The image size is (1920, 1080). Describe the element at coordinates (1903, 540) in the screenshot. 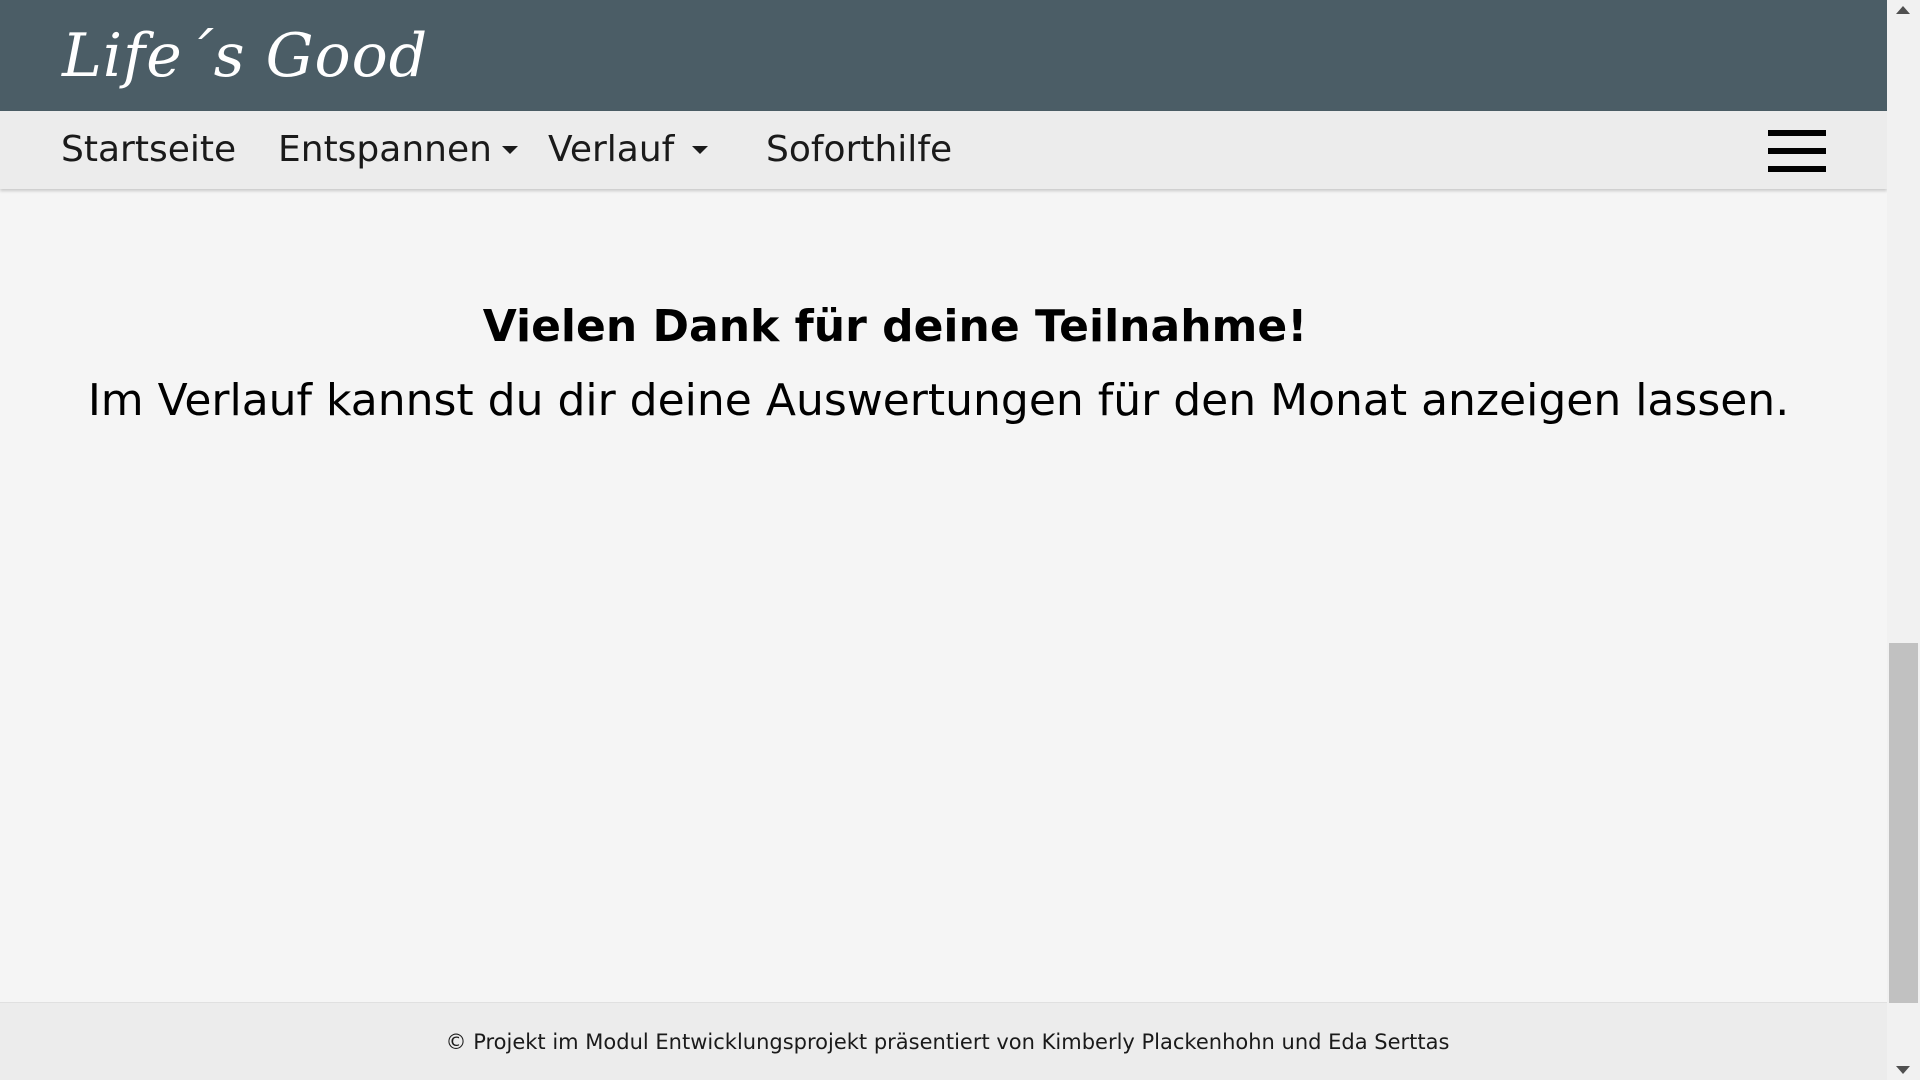

I see `vertical-scrollbar` at that location.